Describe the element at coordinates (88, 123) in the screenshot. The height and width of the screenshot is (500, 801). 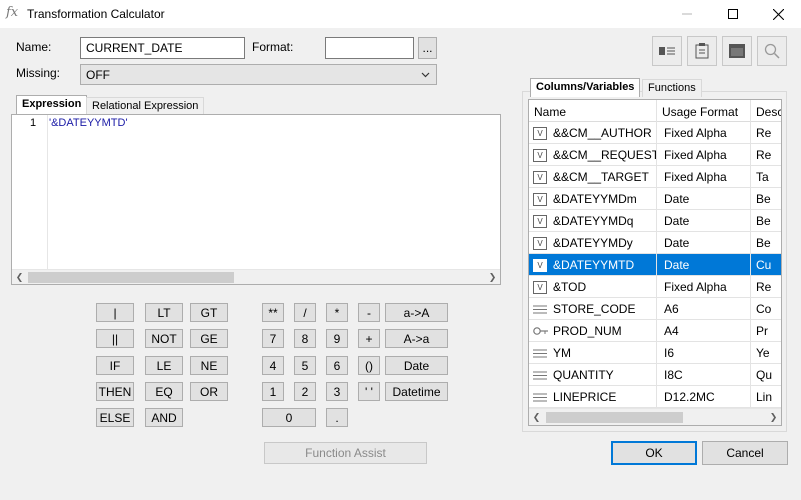
I see `expression-code: '&DATEYYMTD'` at that location.